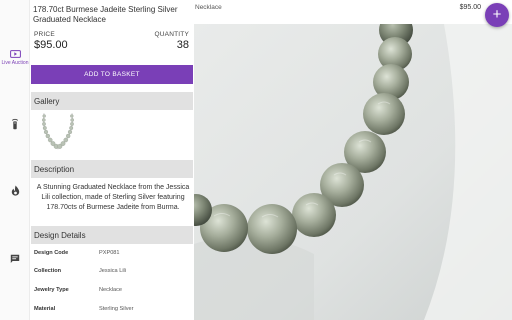 Image resolution: width=512 pixels, height=320 pixels. I want to click on quantity-label: QUANTITY, so click(171, 34).